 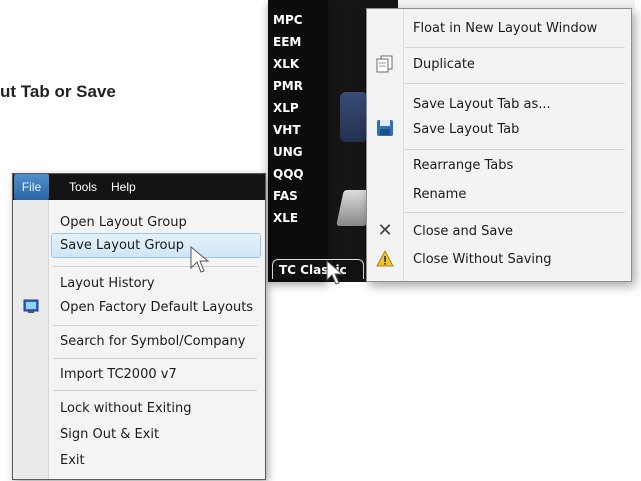 What do you see at coordinates (463, 165) in the screenshot?
I see `menu-item-rearrange-tabs: Rearrange Tabs` at bounding box center [463, 165].